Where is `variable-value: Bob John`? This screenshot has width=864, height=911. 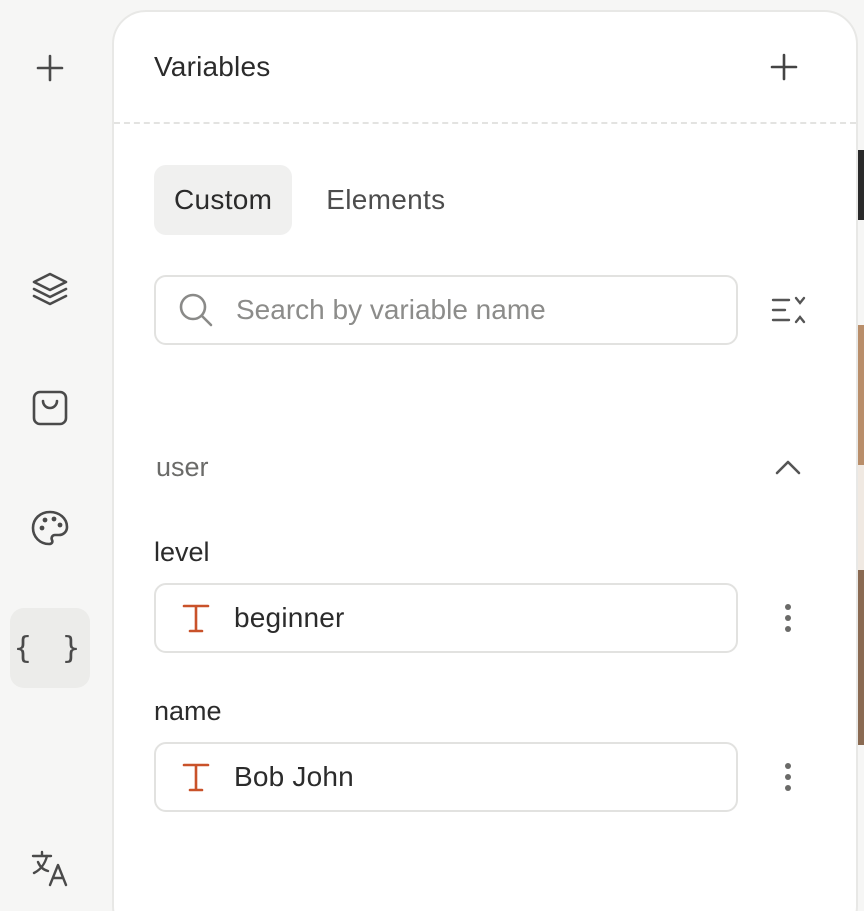
variable-value: Bob John is located at coordinates (294, 776).